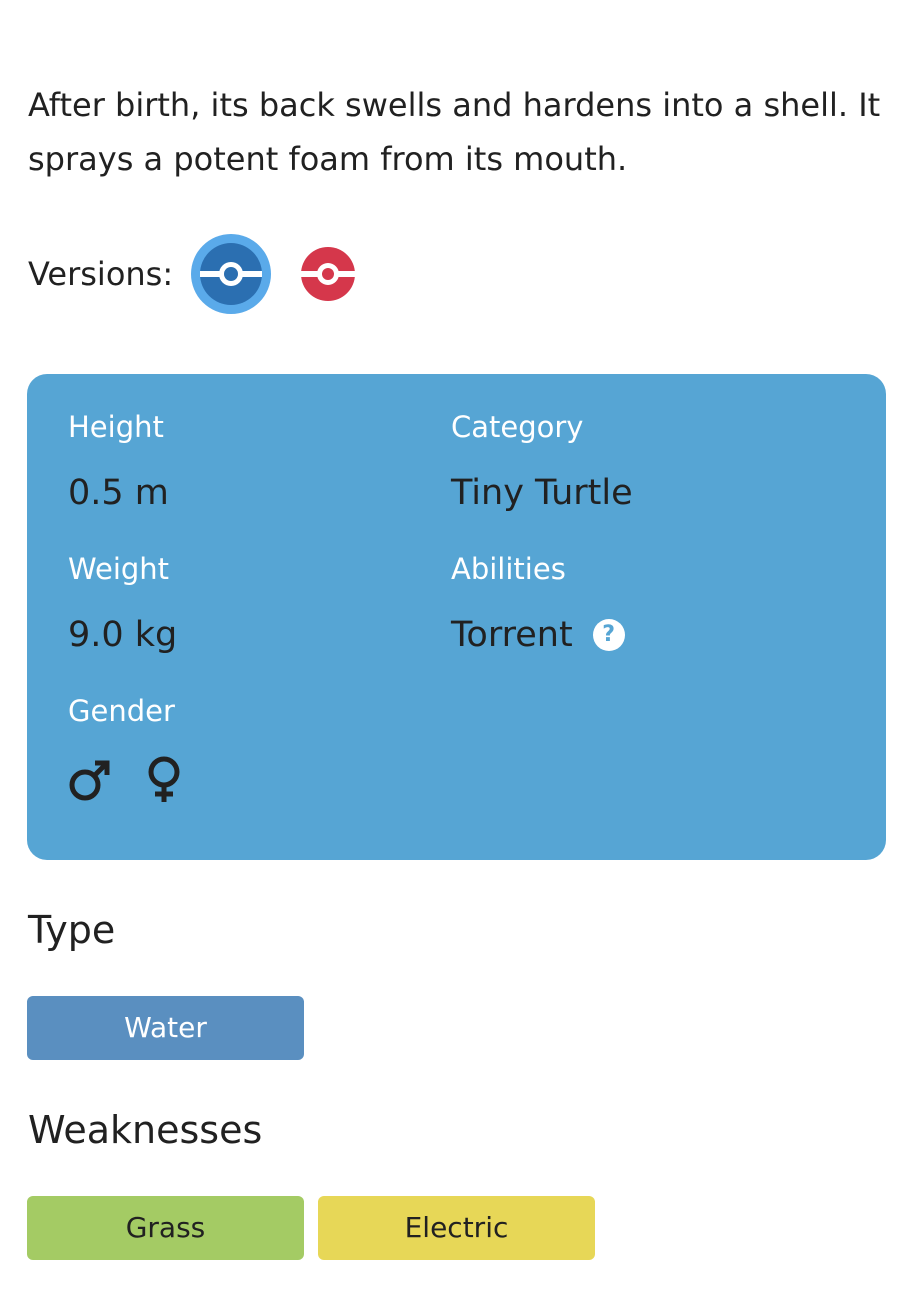 This screenshot has width=915, height=1314. What do you see at coordinates (118, 493) in the screenshot?
I see `height-value: 0.5 m` at bounding box center [118, 493].